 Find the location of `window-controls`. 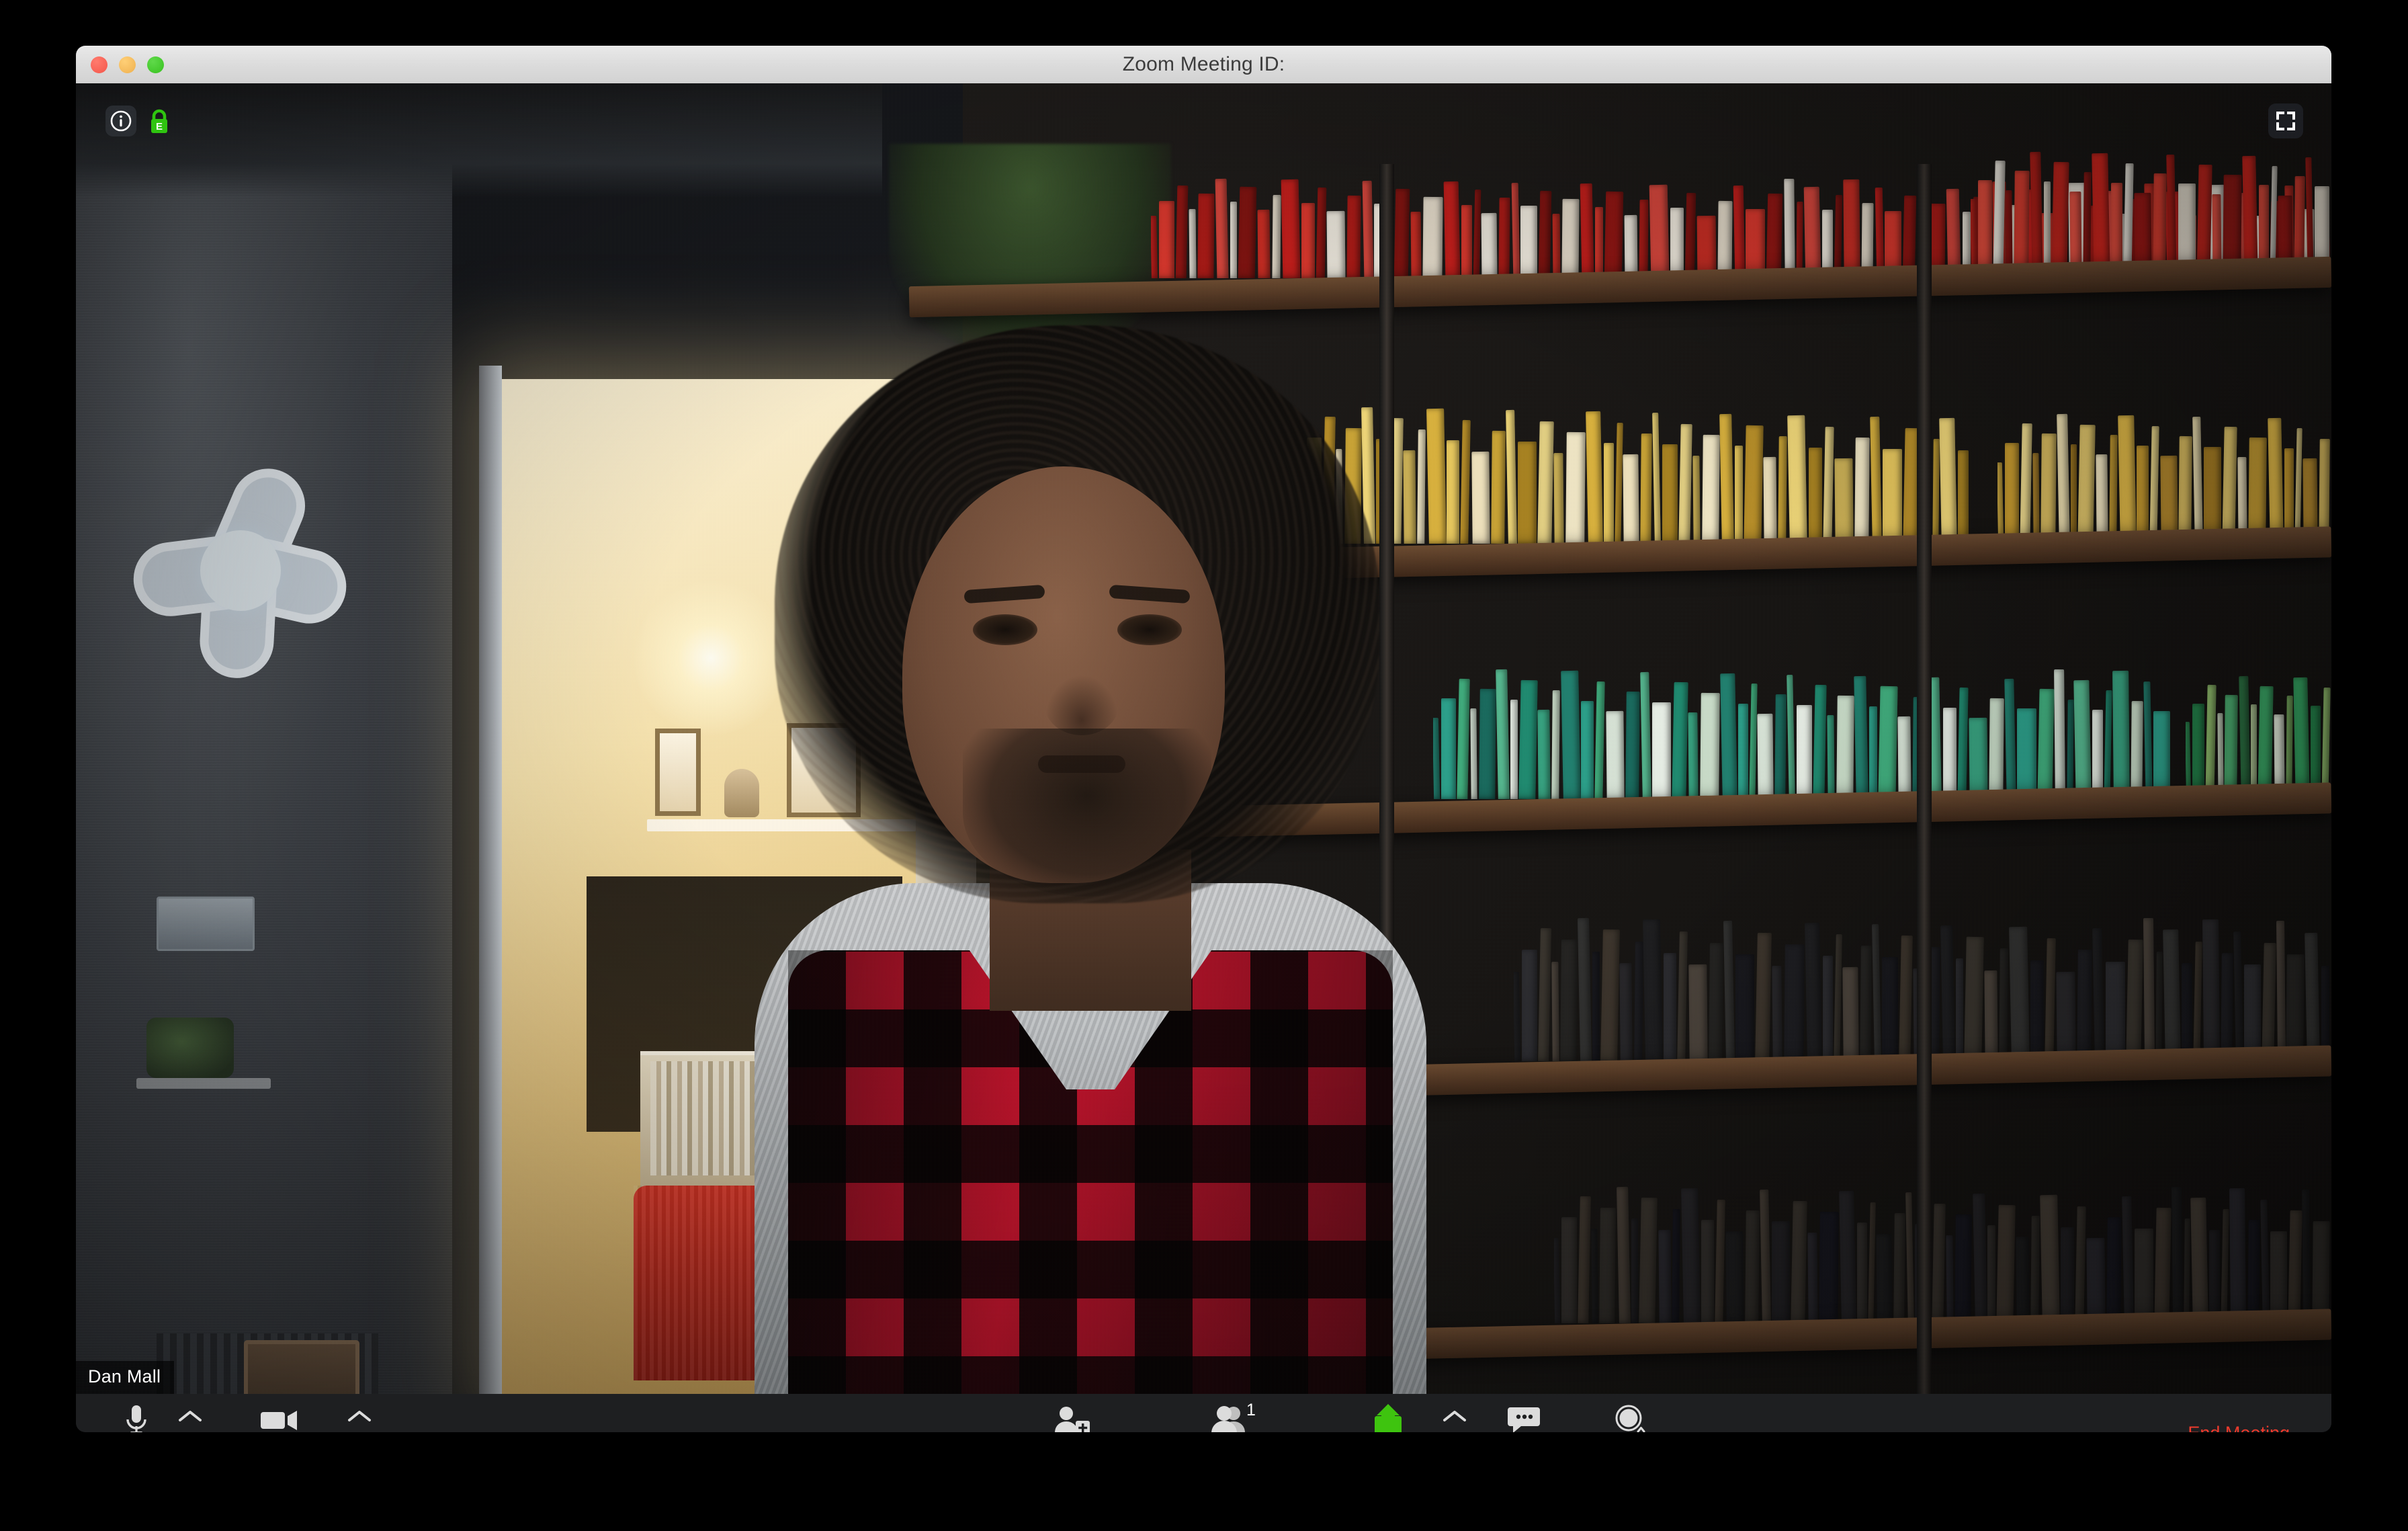

window-controls is located at coordinates (127, 64).